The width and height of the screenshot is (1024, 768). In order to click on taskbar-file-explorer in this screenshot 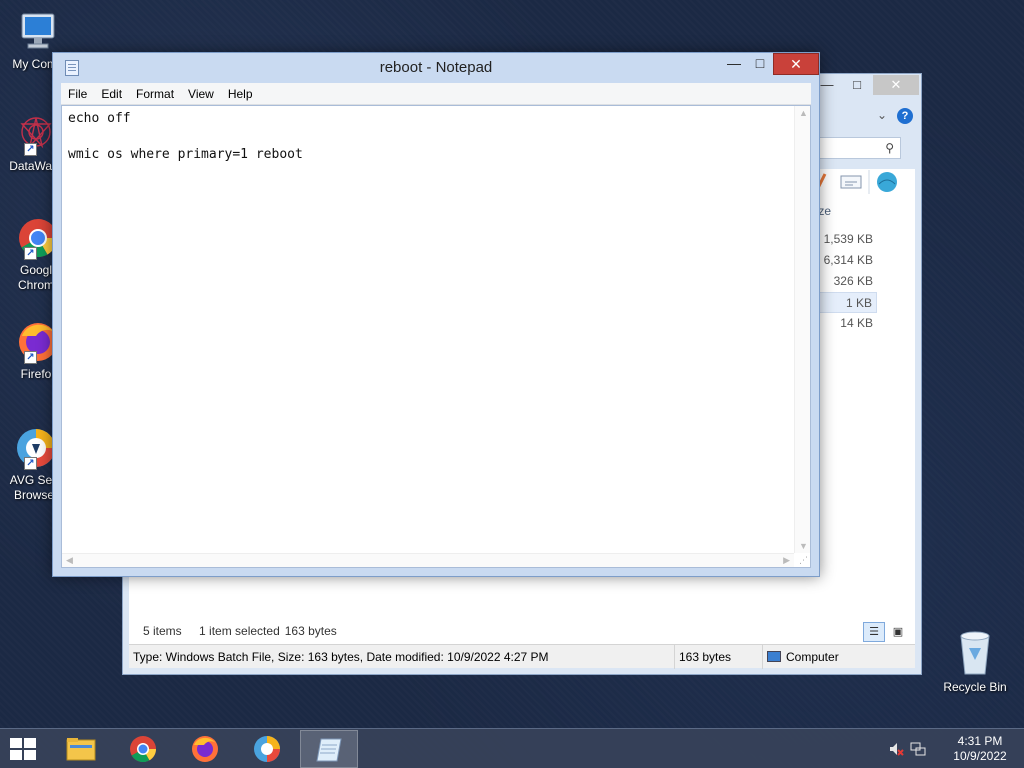, I will do `click(81, 749)`.